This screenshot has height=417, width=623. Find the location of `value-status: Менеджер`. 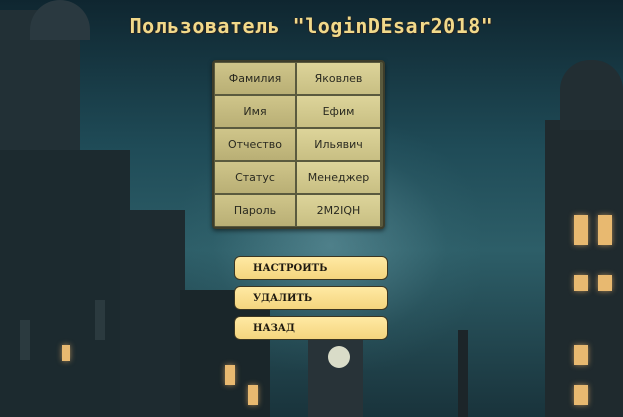

value-status: Менеджер is located at coordinates (338, 177).